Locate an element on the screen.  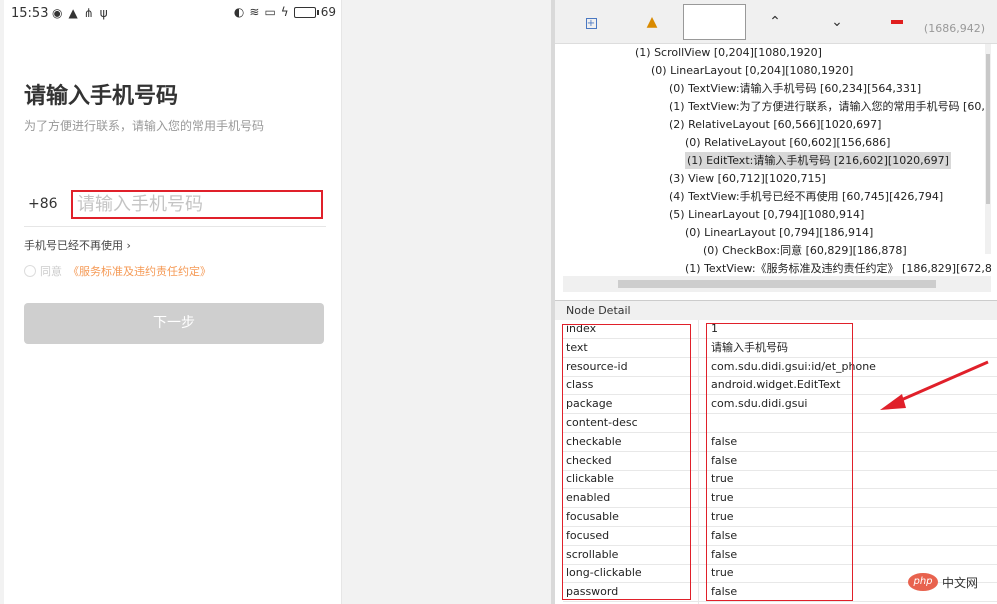
page-subtitle: 为了方便进行联系，请输入您的常用手机号码 is located at coordinates (144, 126).